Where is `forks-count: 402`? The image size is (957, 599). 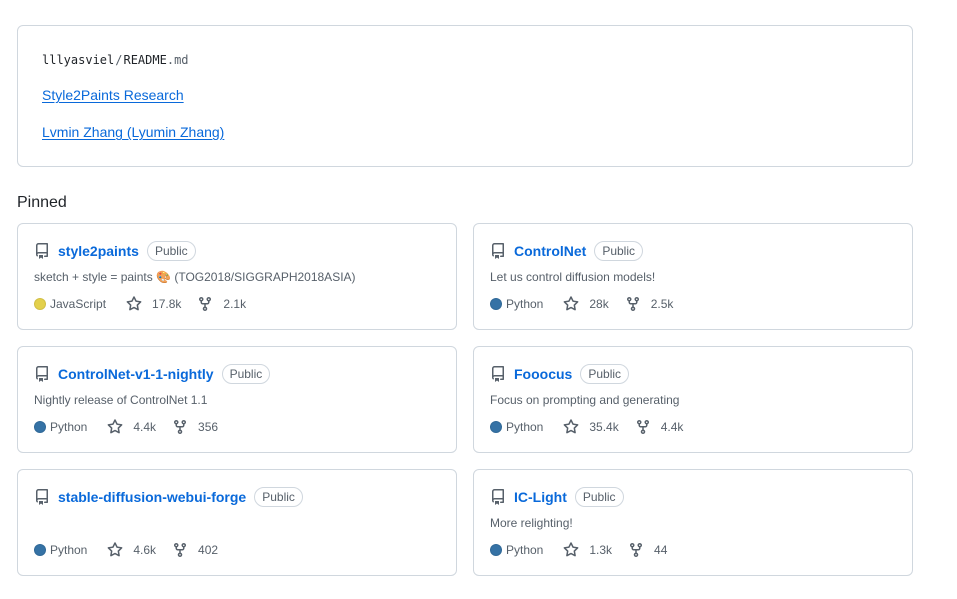
forks-count: 402 is located at coordinates (208, 550).